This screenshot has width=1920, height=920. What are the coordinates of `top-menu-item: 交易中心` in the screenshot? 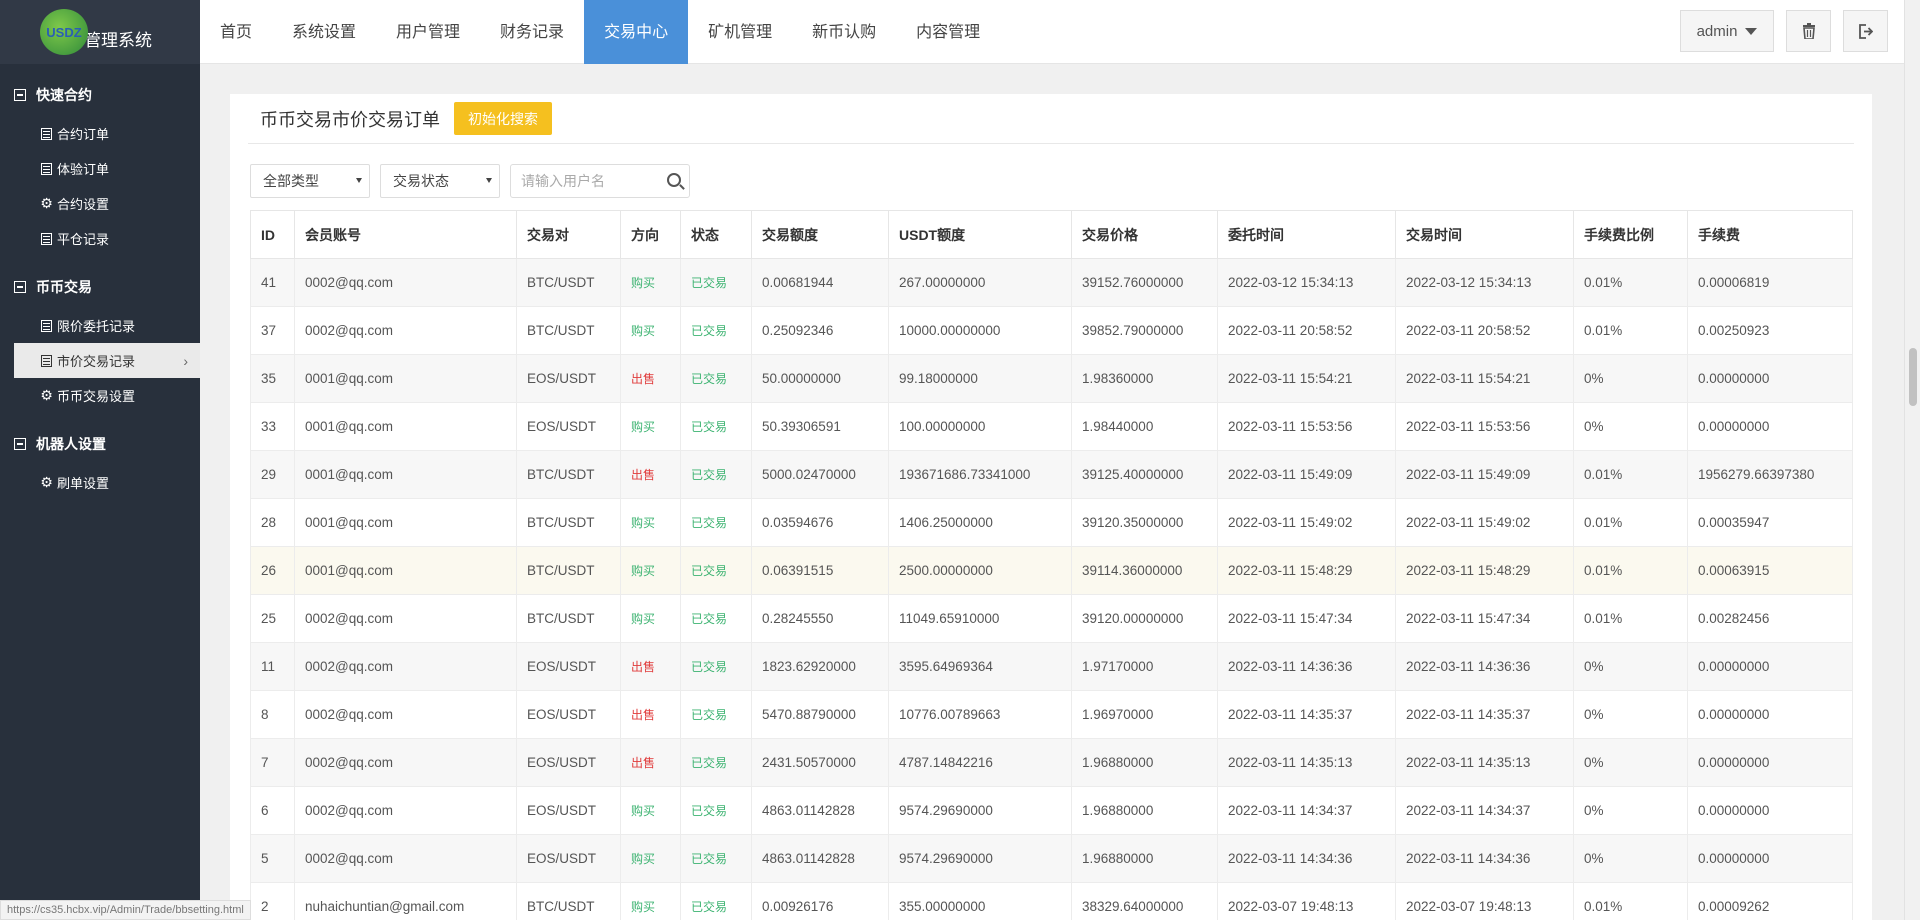 It's located at (636, 32).